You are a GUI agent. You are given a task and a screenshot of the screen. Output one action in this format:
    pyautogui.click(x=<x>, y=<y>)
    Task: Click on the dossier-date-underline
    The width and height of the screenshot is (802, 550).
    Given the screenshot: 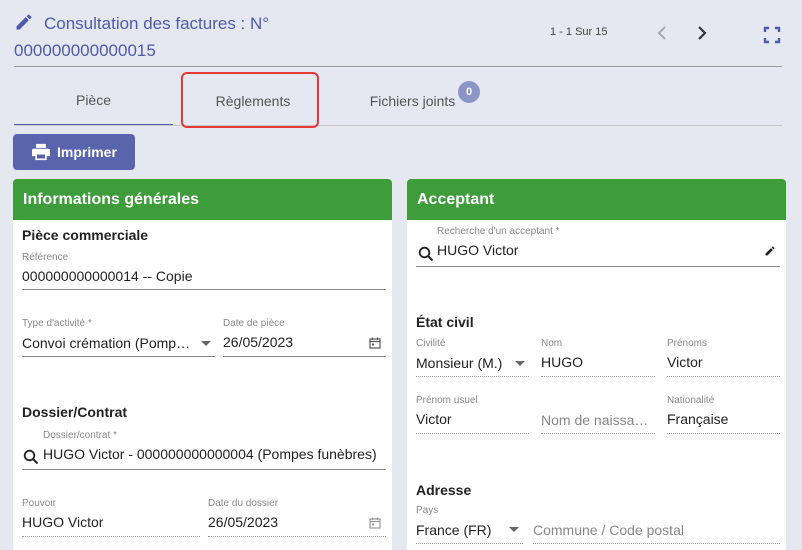 What is the action you would take?
    pyautogui.click(x=297, y=536)
    